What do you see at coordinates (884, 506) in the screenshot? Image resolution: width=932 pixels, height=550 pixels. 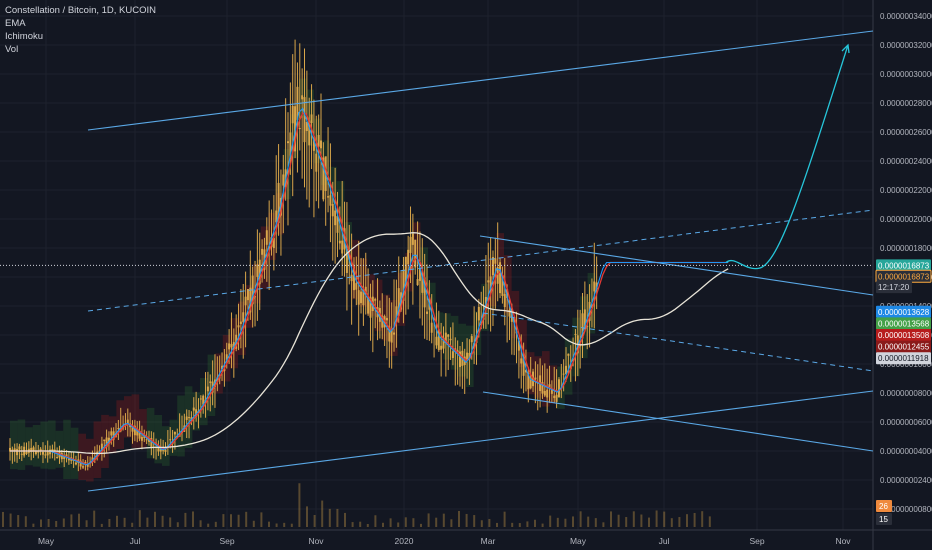 I see `volume-badge: 26` at bounding box center [884, 506].